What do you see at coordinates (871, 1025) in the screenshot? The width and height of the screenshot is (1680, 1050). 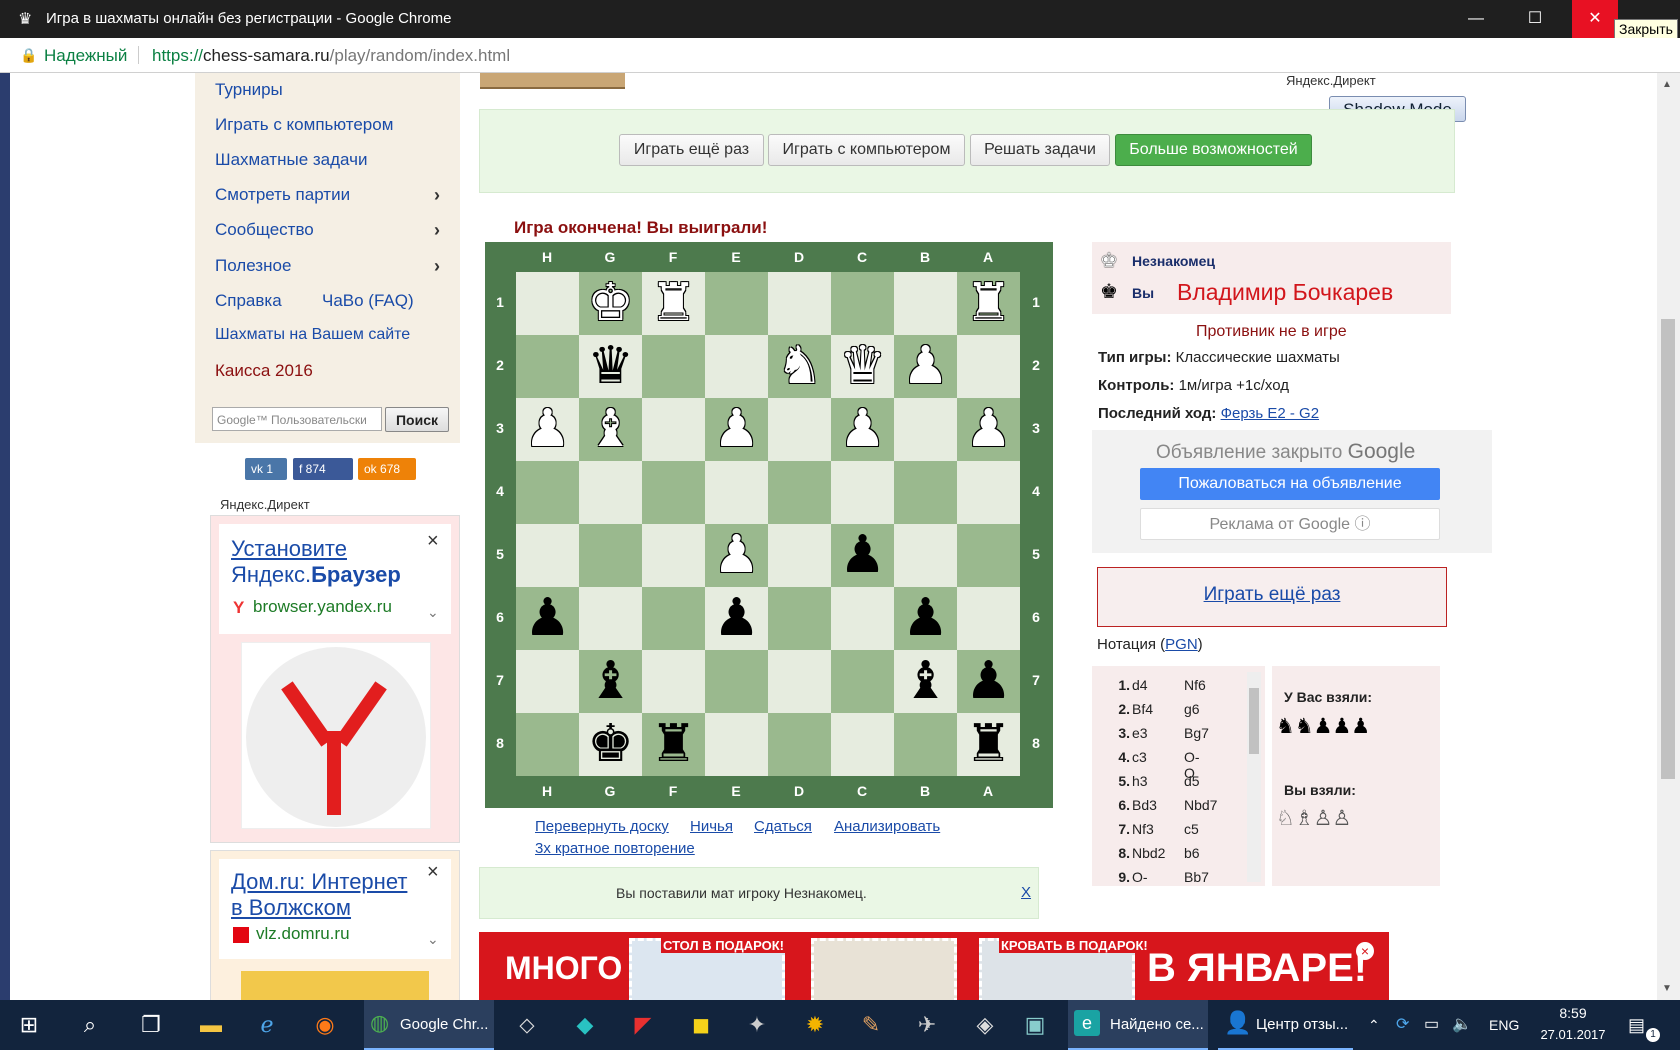 I see `paint-icon: ✎` at bounding box center [871, 1025].